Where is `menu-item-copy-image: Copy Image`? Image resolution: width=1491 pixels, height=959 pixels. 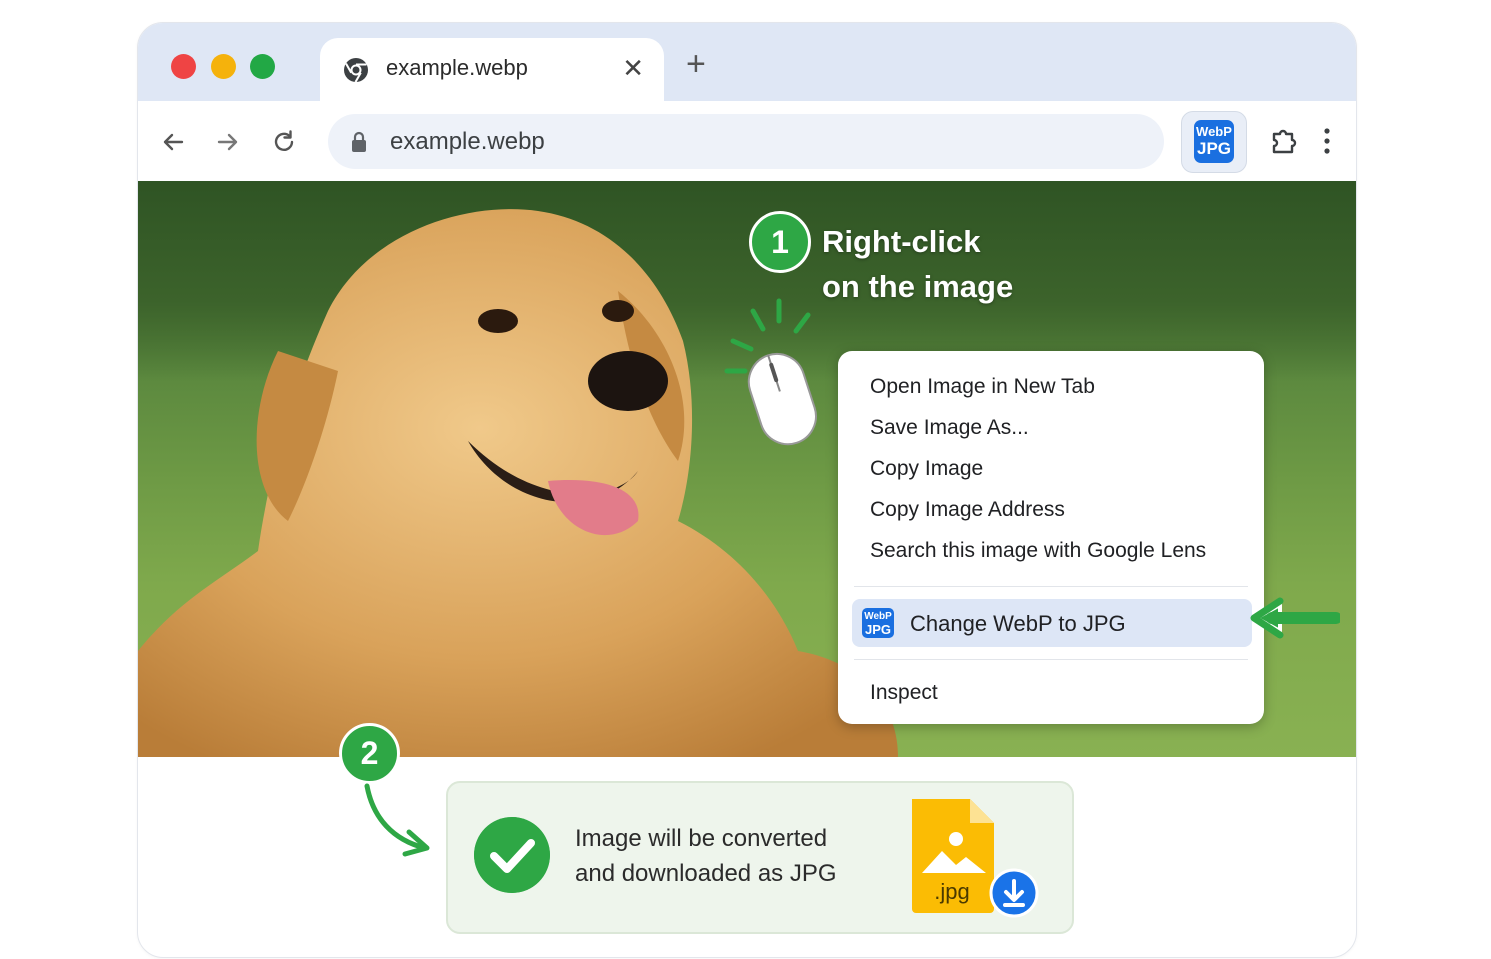
menu-item-copy-image: Copy Image is located at coordinates (926, 469).